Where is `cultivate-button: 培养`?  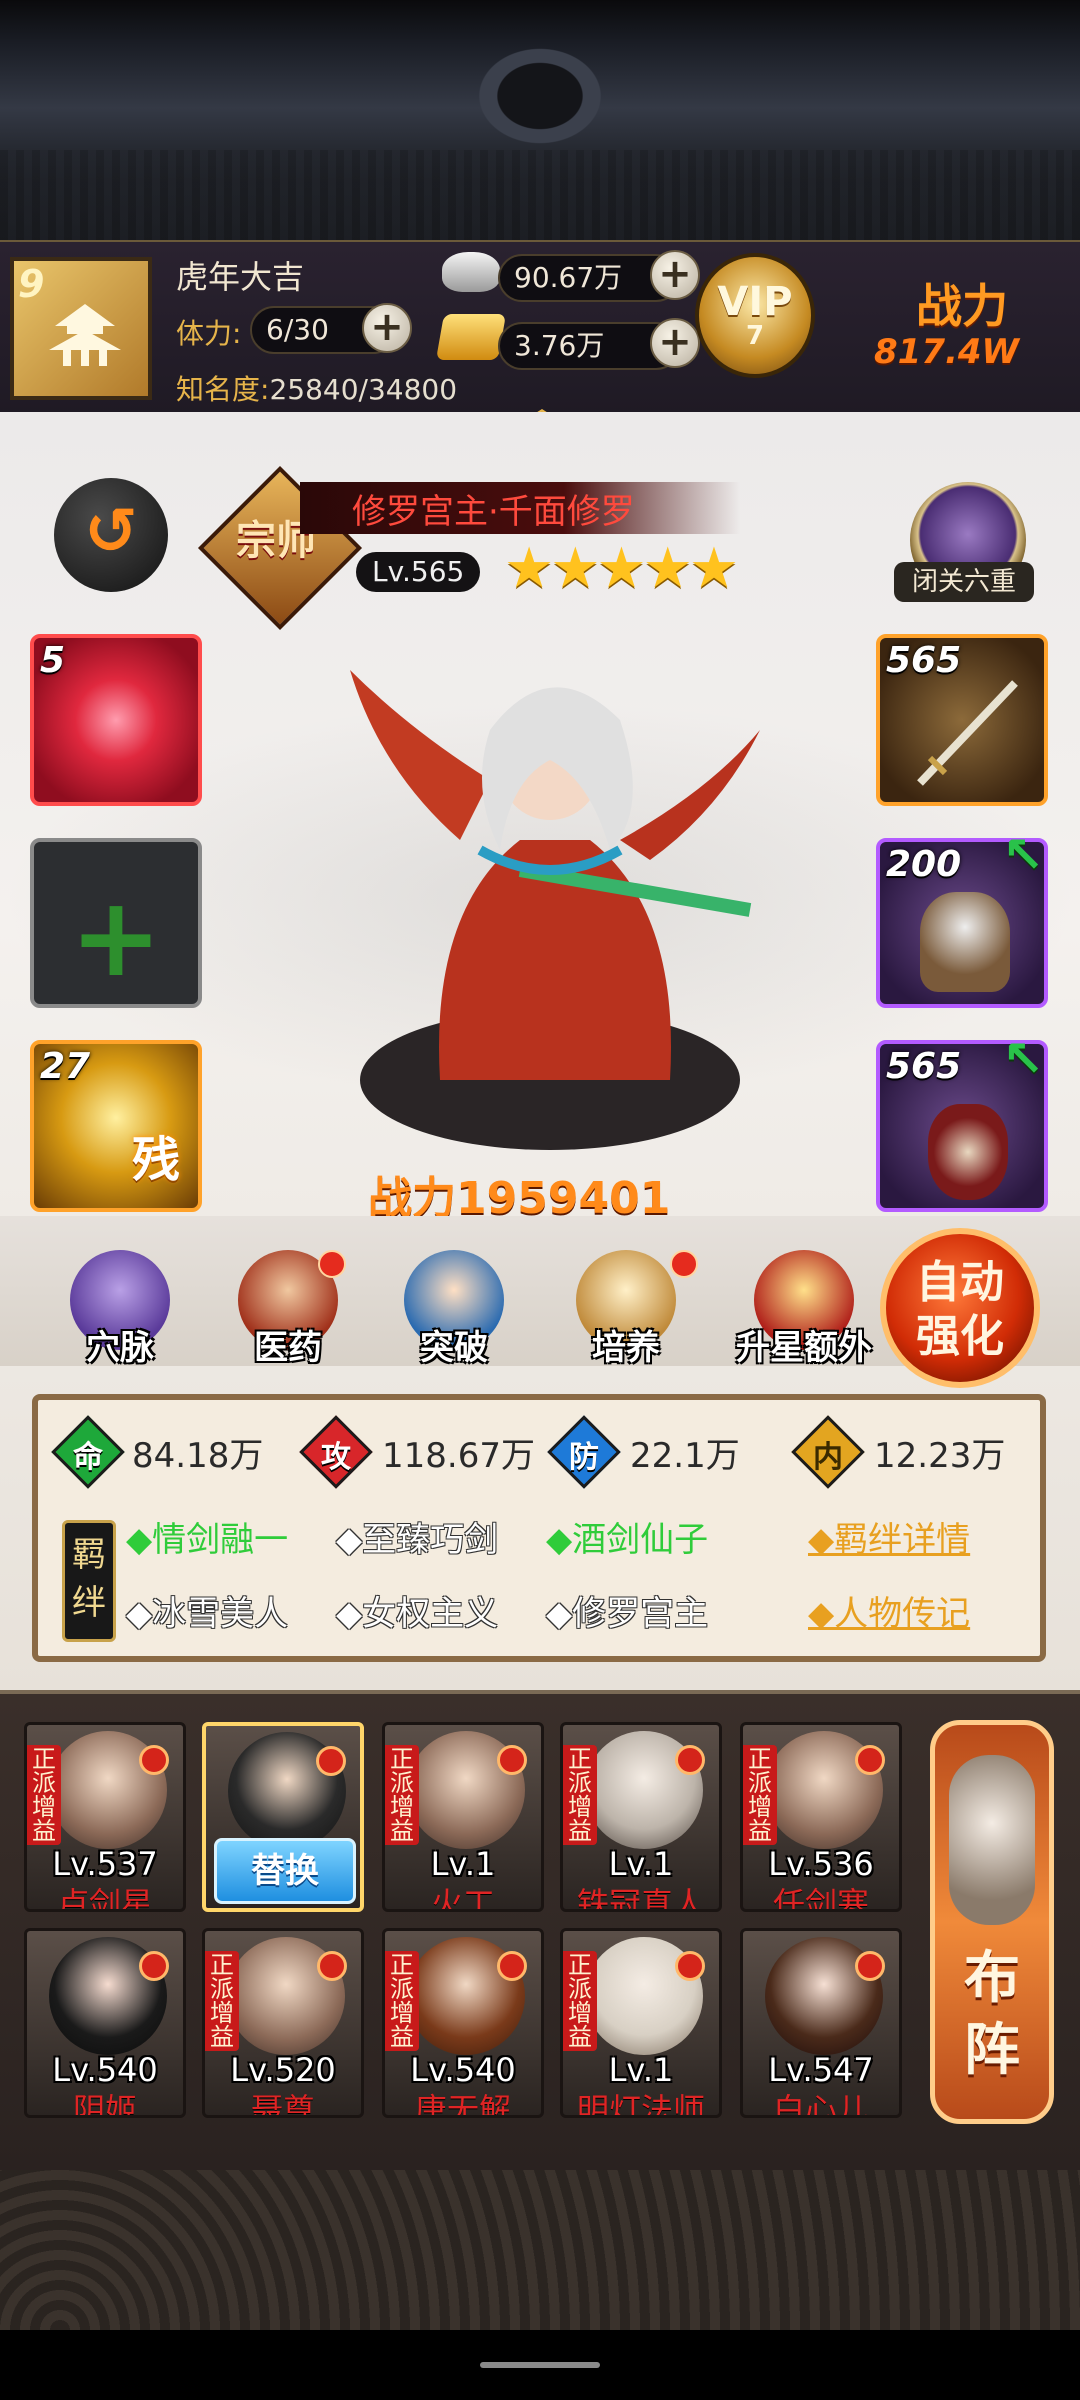
cultivate-button: 培养 is located at coordinates (626, 1309).